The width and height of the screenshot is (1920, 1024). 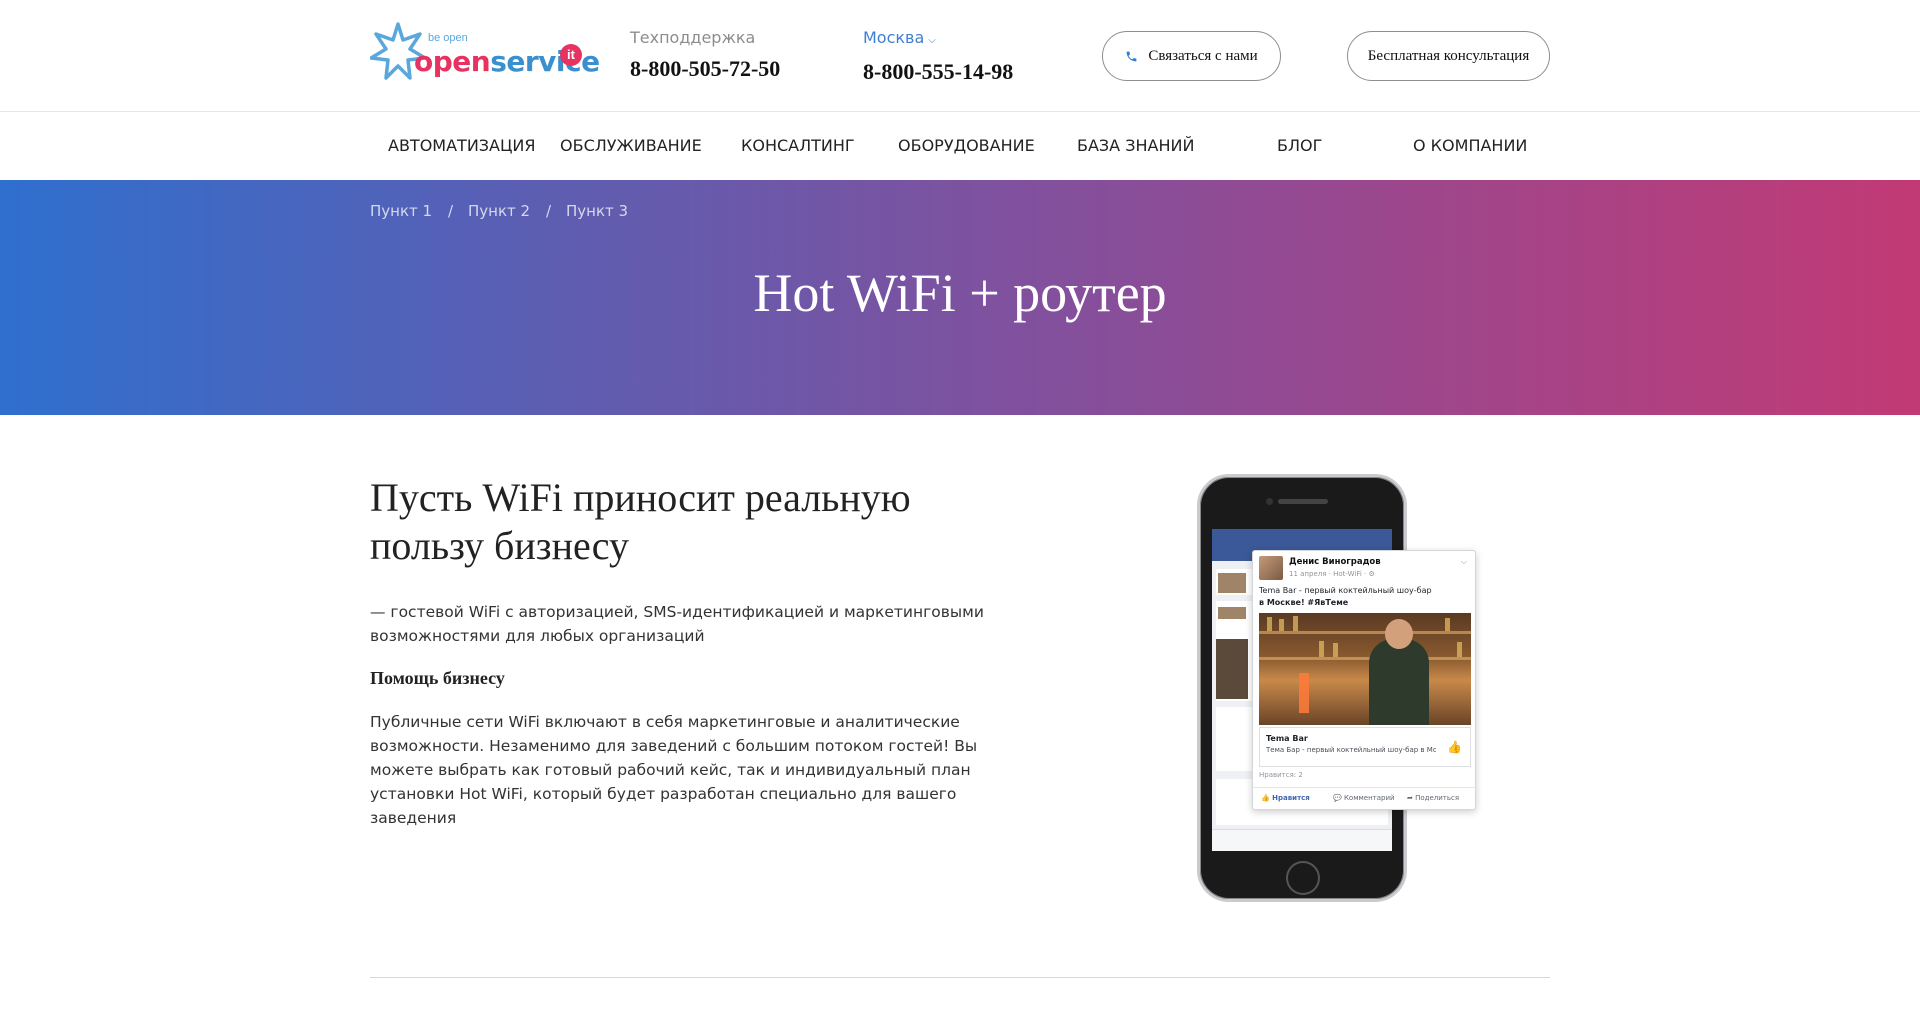 I want to click on logo-tagline: be open, so click(x=448, y=38).